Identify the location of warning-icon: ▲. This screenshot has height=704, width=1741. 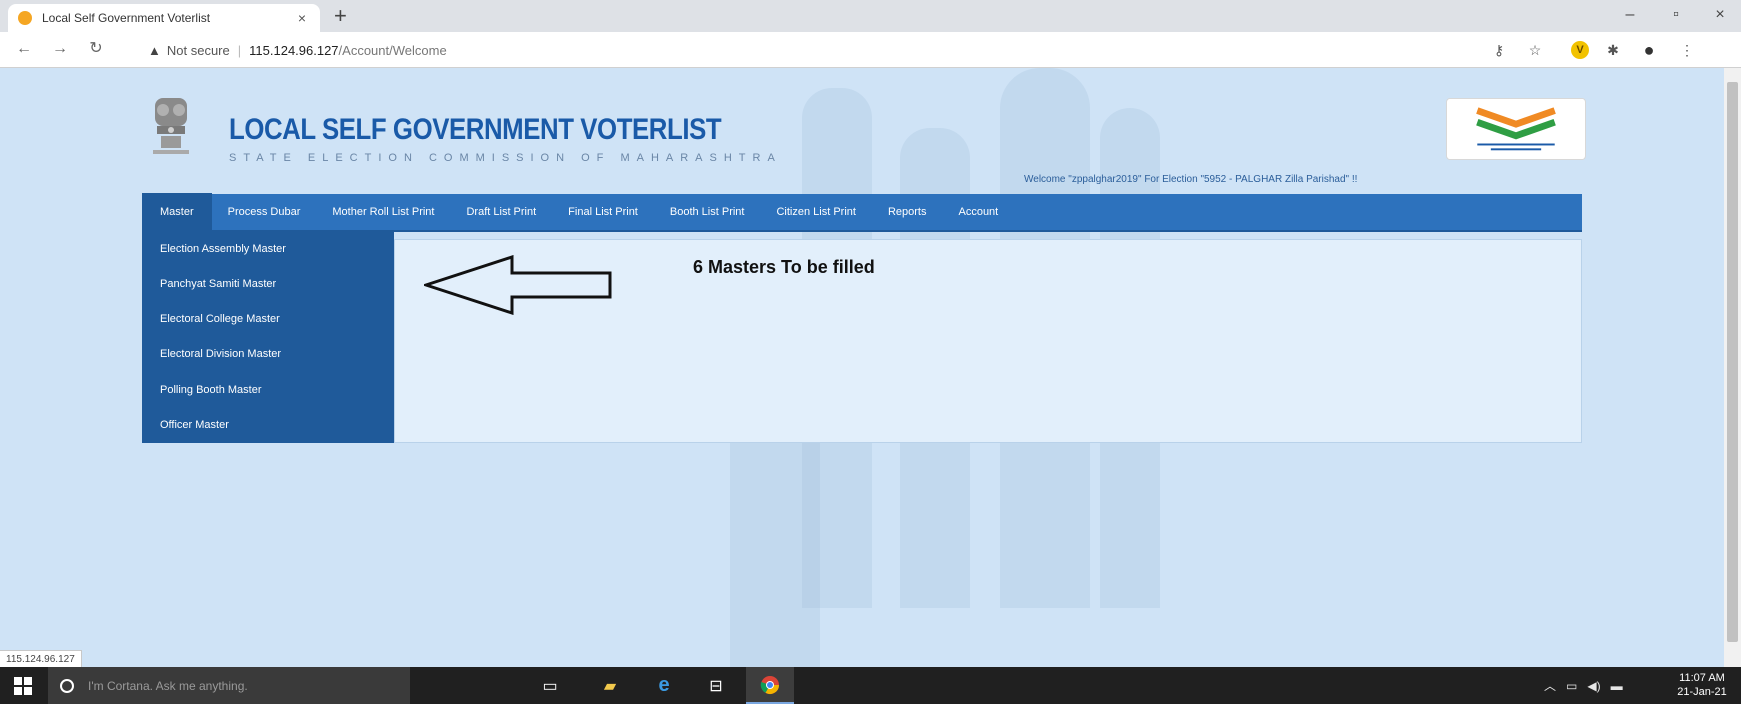
(154, 50).